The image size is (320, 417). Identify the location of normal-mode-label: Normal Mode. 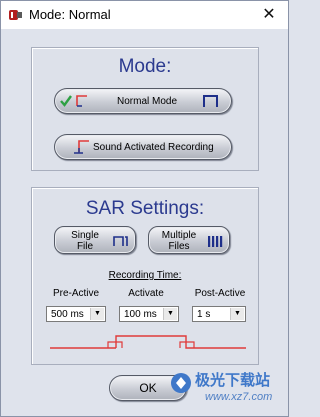
(147, 101).